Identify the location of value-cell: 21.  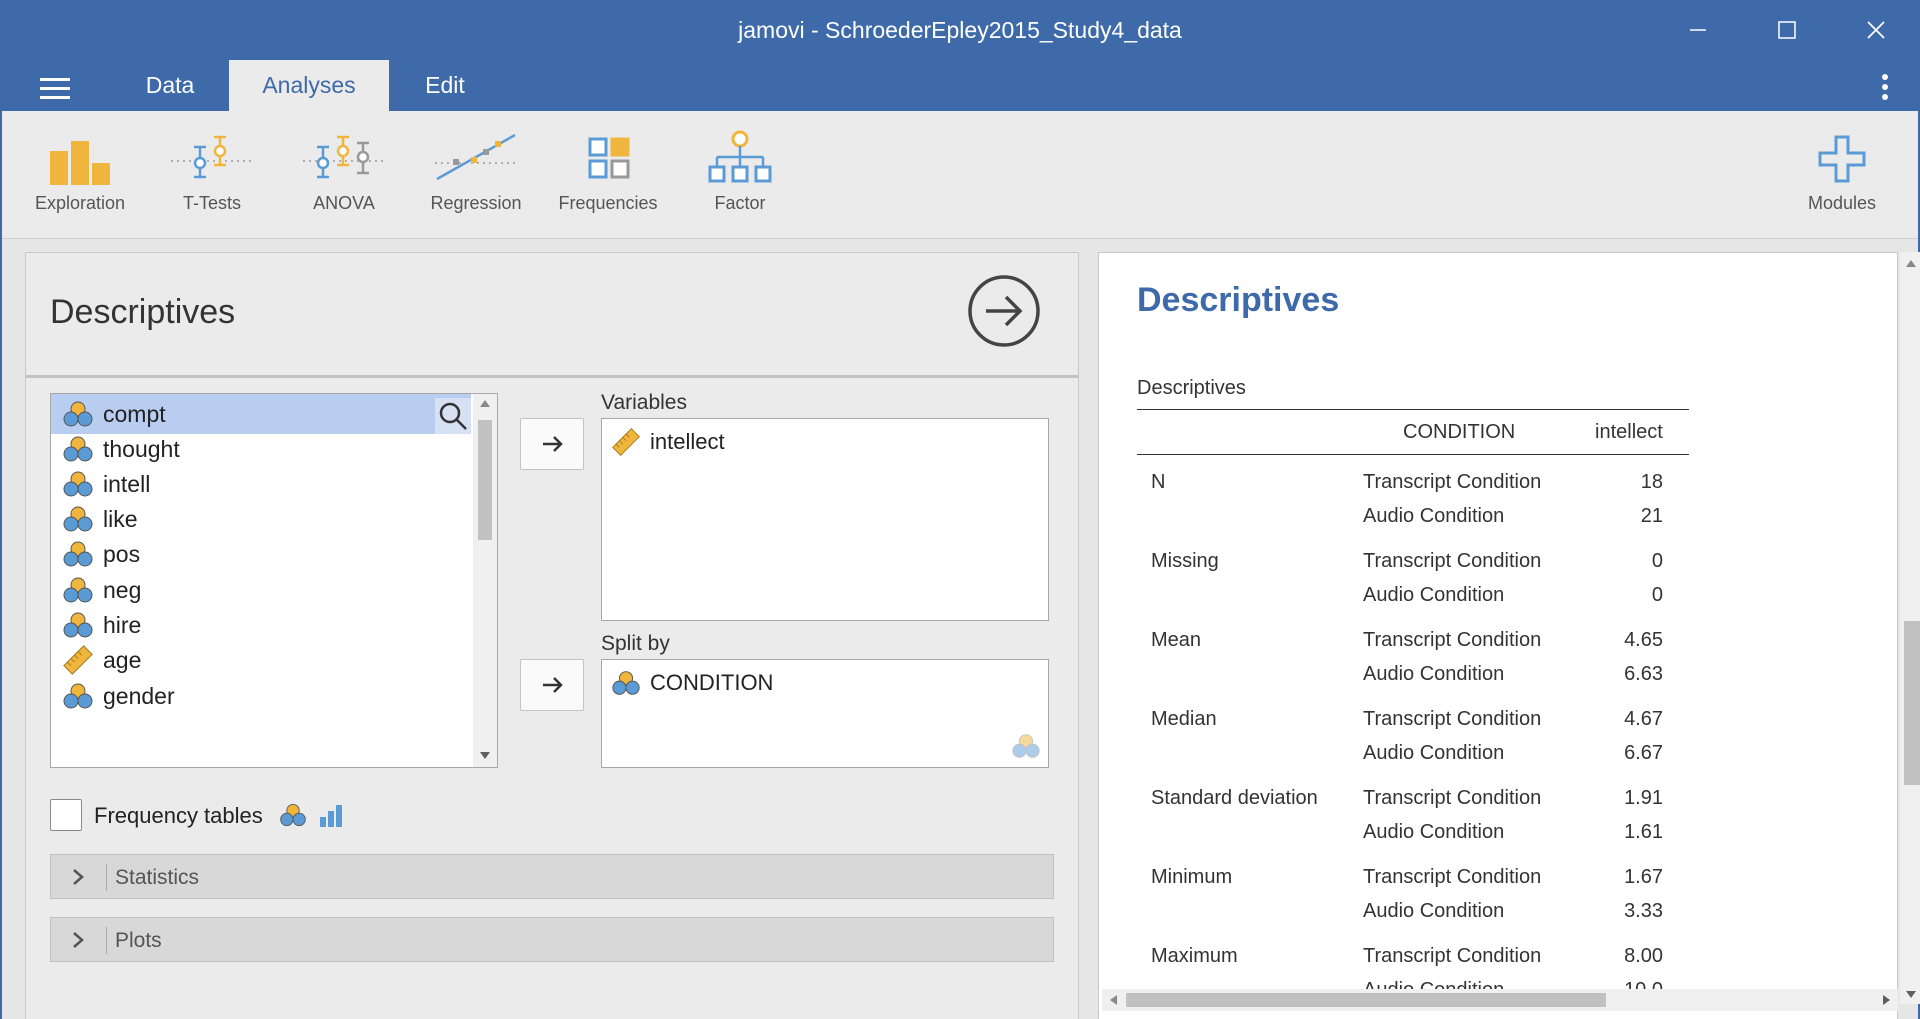
(1651, 516).